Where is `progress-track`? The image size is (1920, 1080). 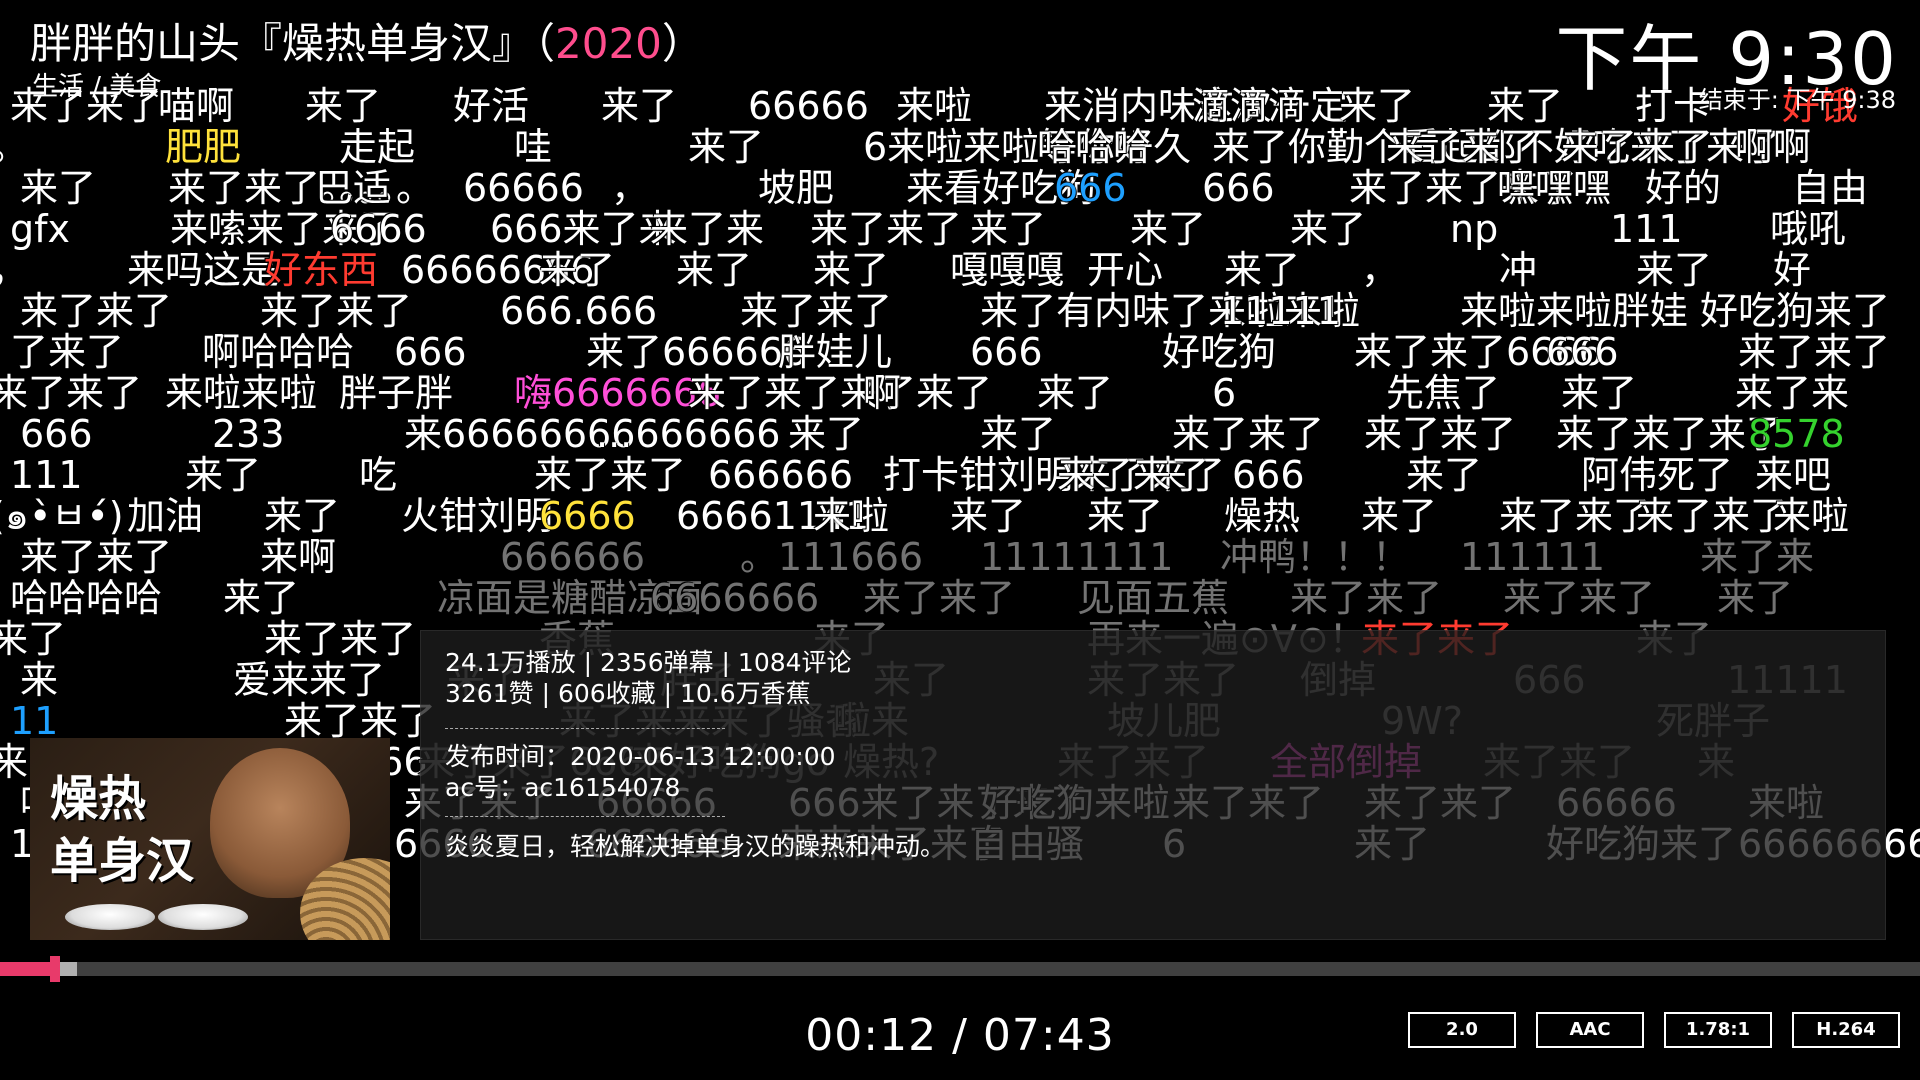 progress-track is located at coordinates (960, 969).